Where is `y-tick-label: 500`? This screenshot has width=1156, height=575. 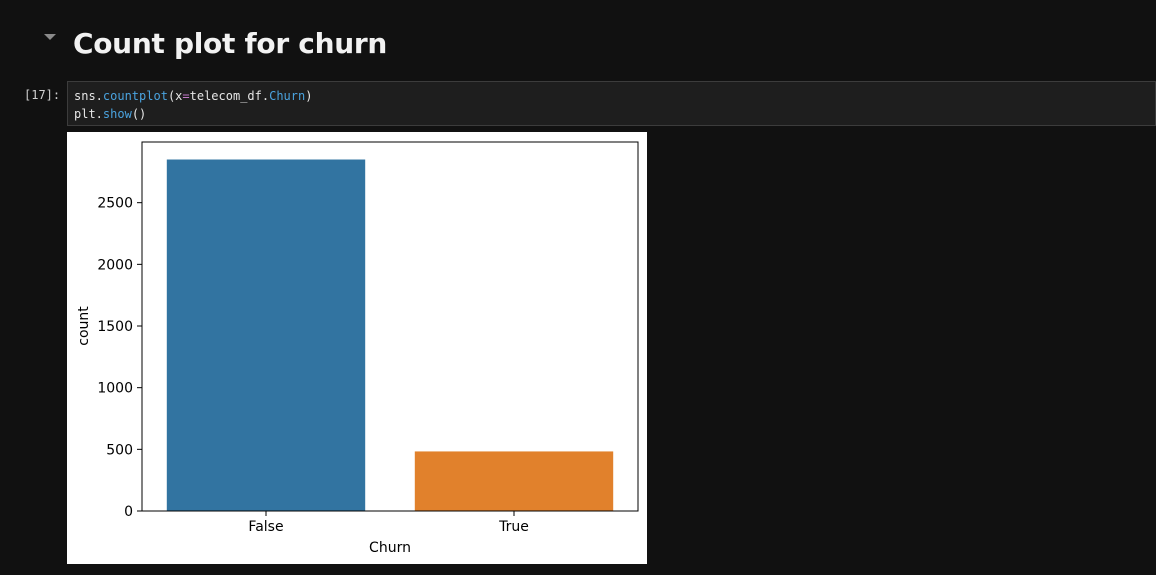 y-tick-label: 500 is located at coordinates (119, 450).